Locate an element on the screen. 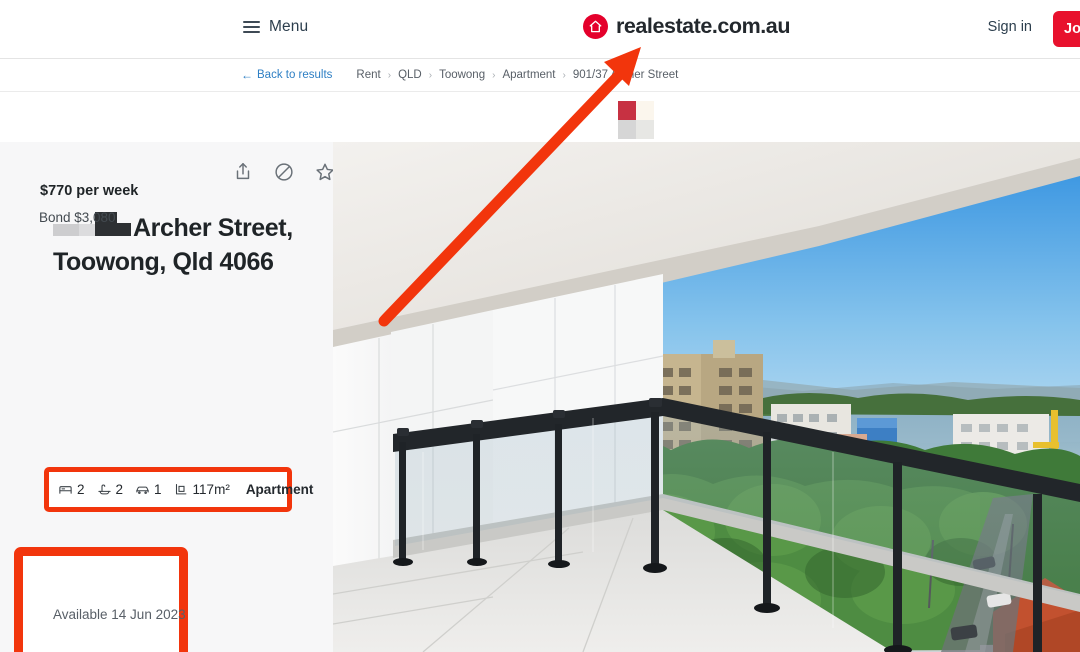 The height and width of the screenshot is (652, 1080). feature-bathrooms-value: 2 is located at coordinates (119, 489).